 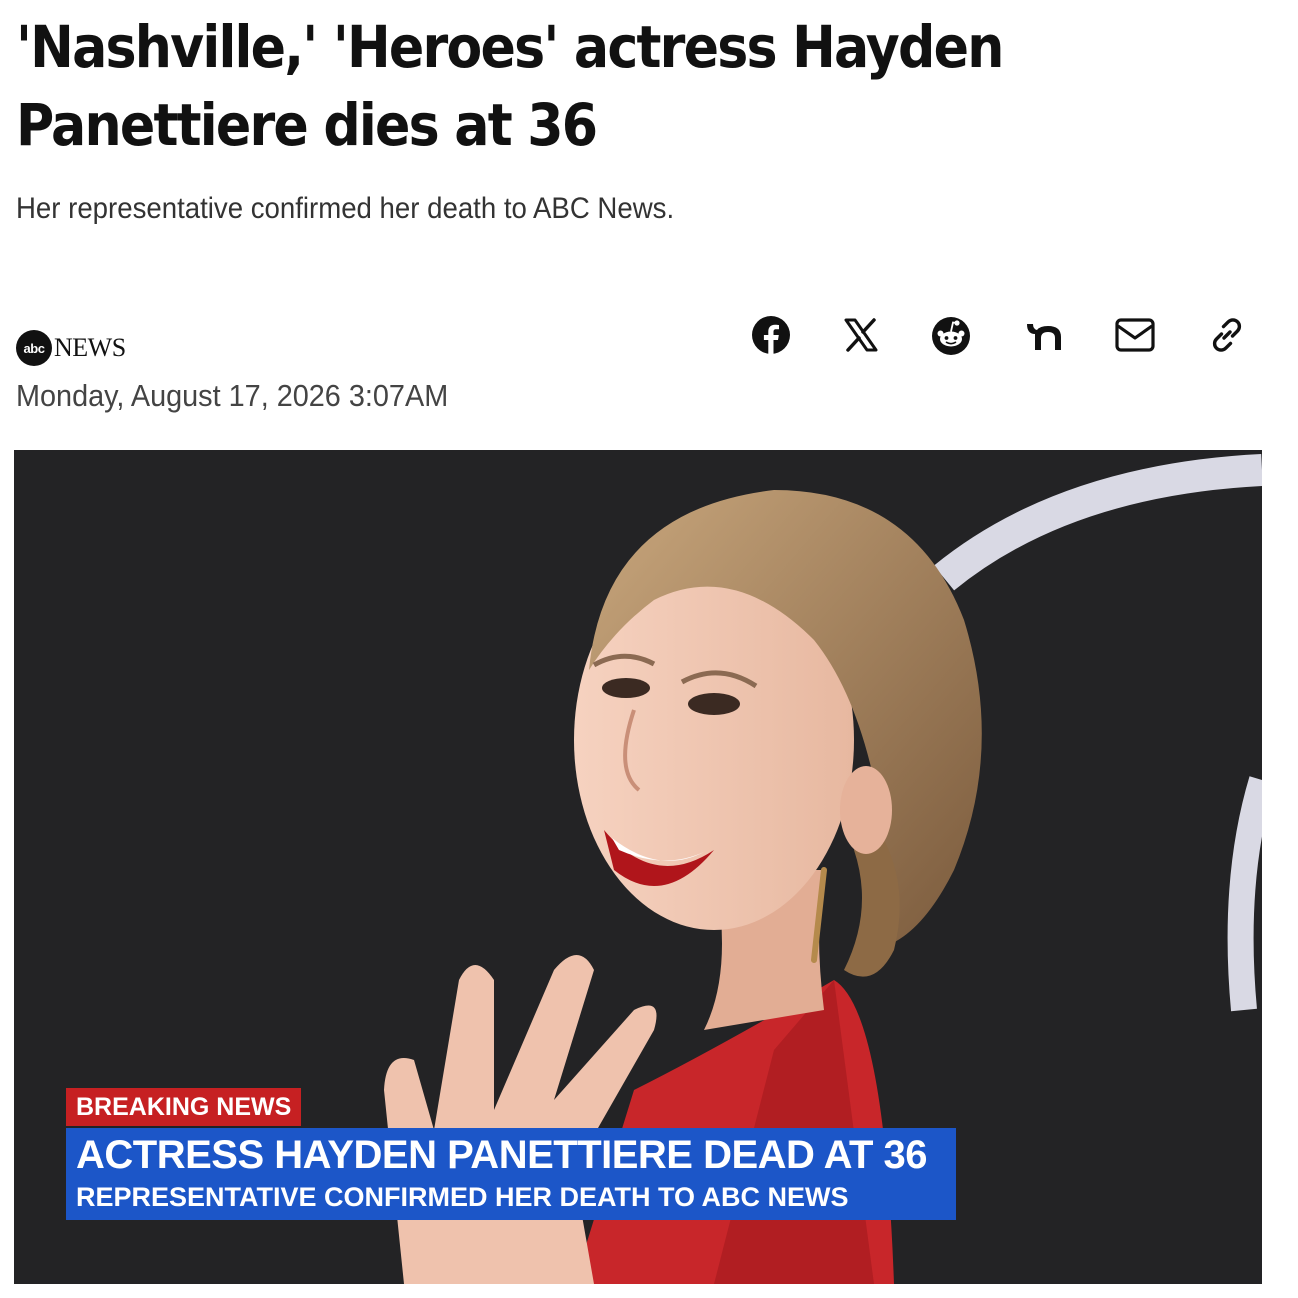 What do you see at coordinates (90, 347) in the screenshot?
I see `news-logo-word: NEWS` at bounding box center [90, 347].